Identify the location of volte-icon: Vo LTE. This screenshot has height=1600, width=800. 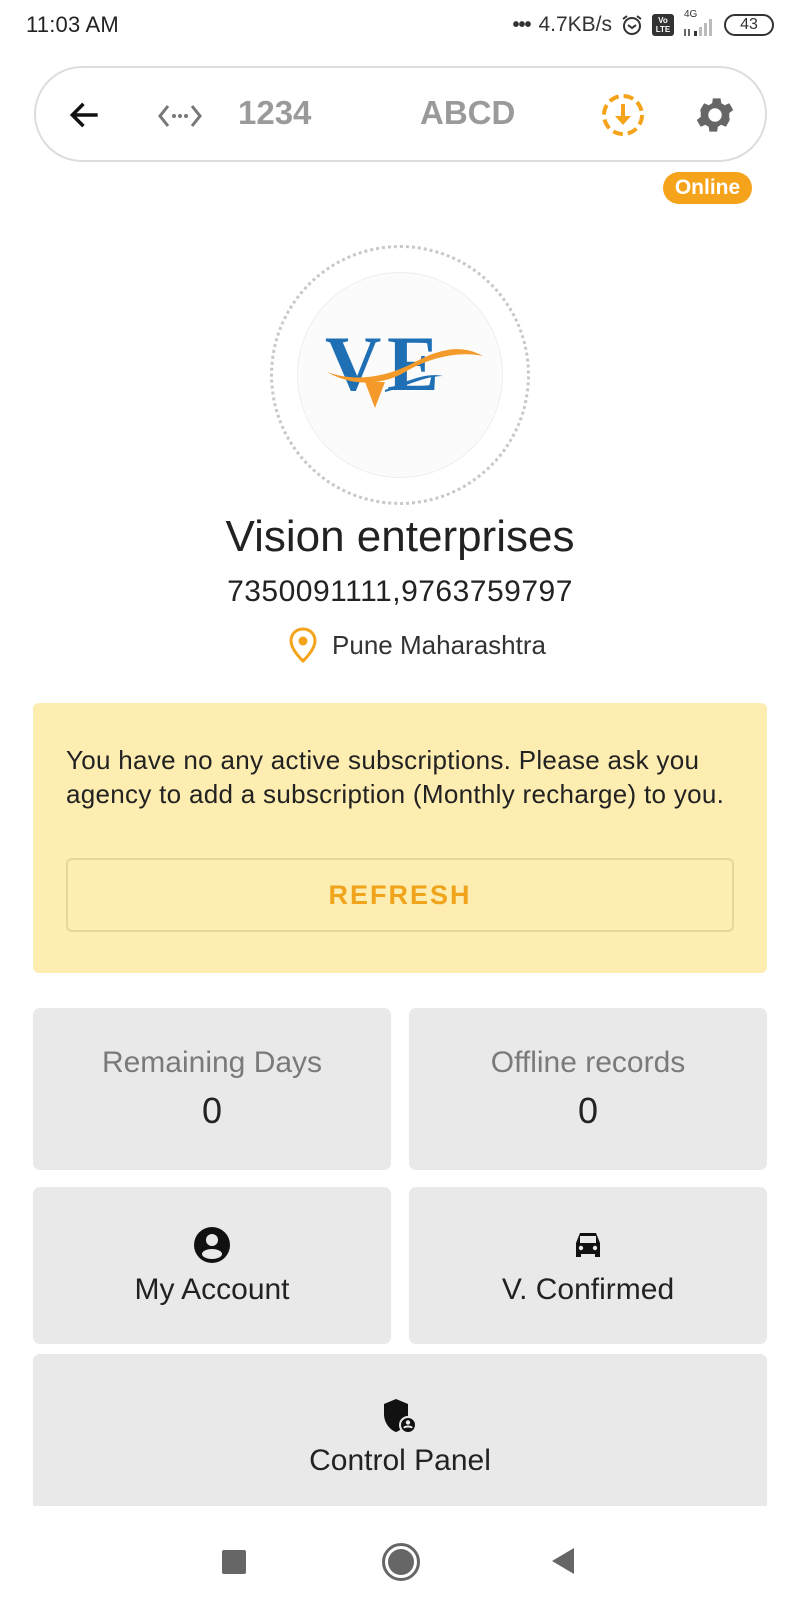
(663, 25).